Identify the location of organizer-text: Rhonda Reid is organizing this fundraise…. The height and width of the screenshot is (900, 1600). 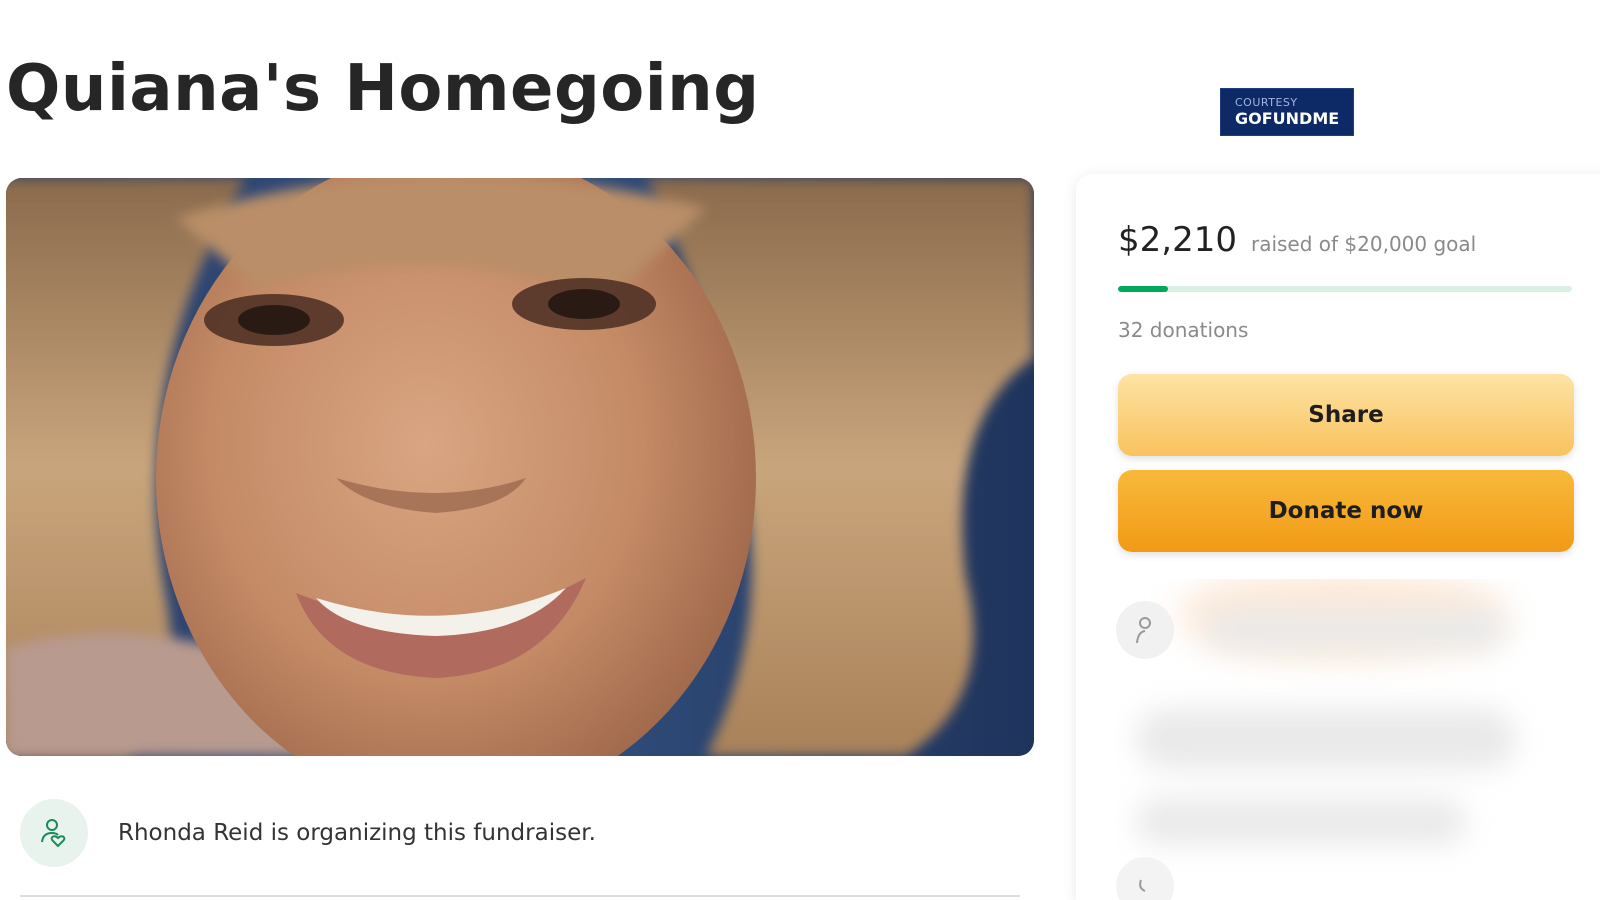
(357, 833).